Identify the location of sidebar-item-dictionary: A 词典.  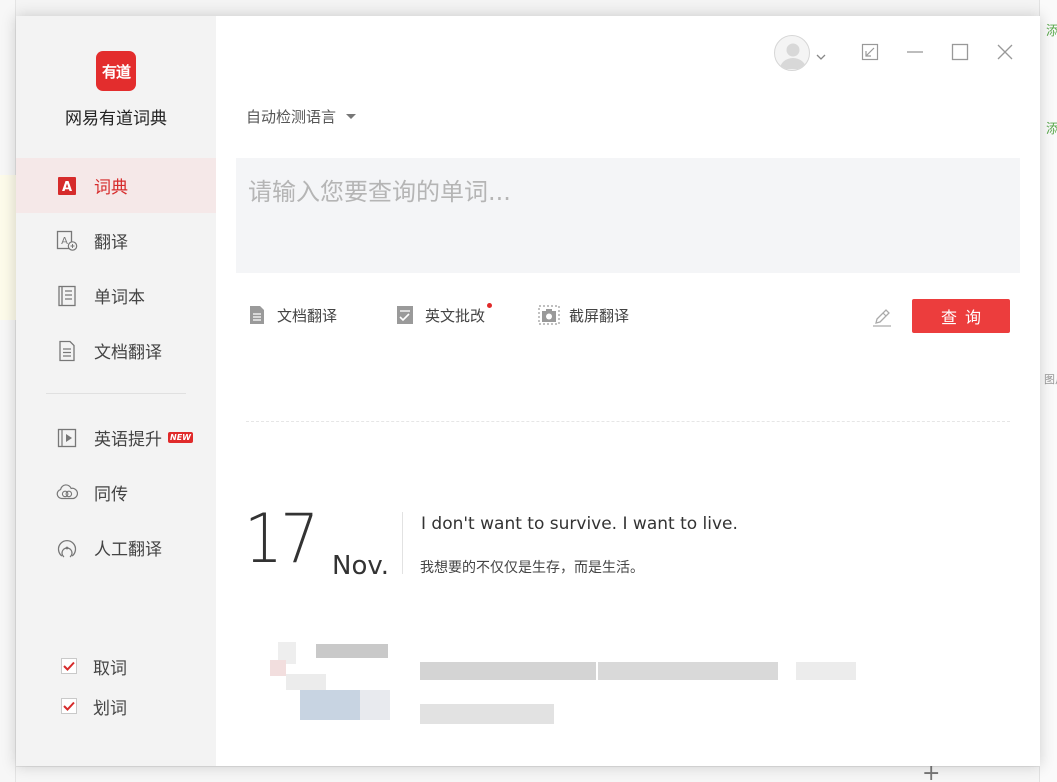
(116, 185).